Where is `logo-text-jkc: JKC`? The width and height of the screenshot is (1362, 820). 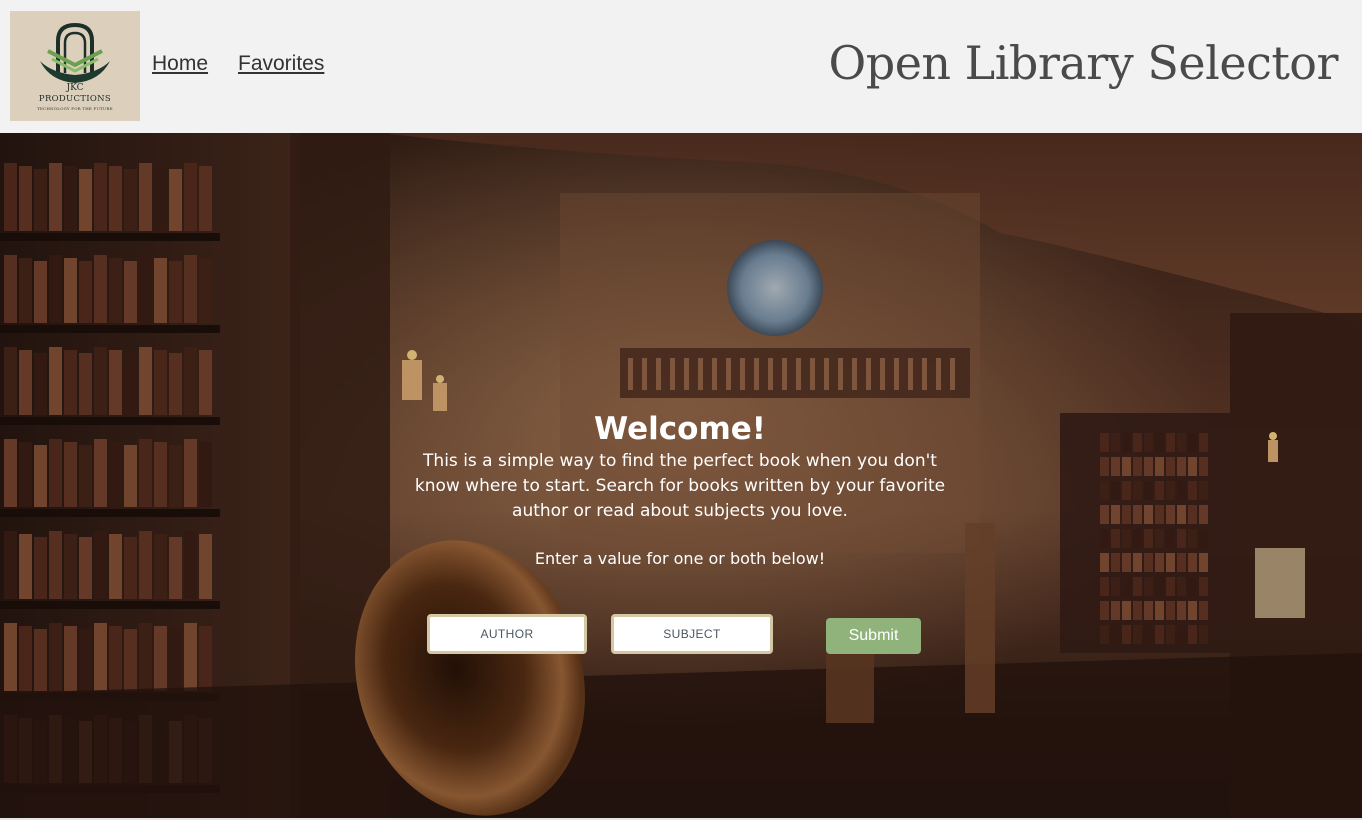 logo-text-jkc: JKC is located at coordinates (75, 88).